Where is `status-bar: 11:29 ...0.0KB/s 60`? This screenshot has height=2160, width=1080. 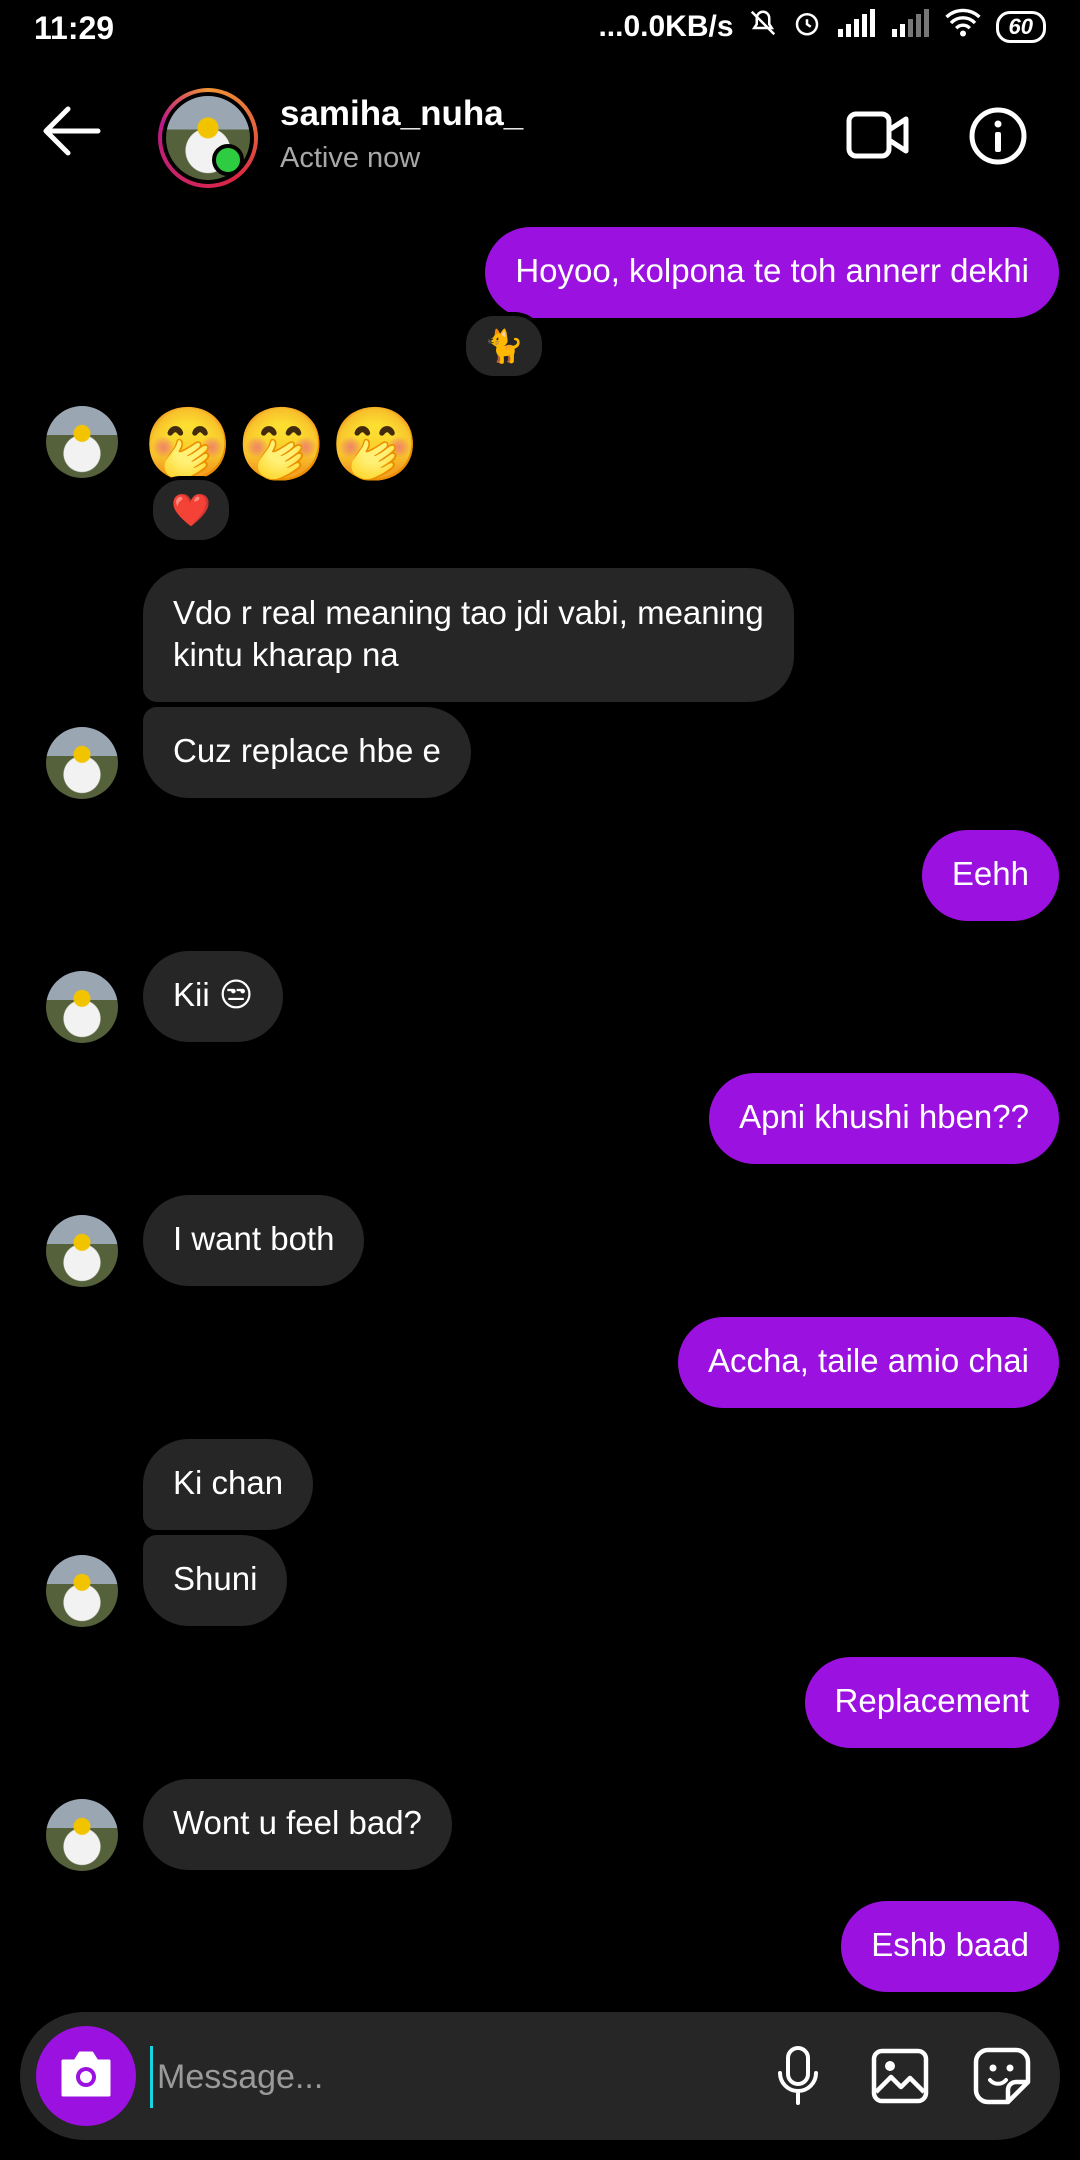 status-bar: 11:29 ...0.0KB/s 60 is located at coordinates (540, 31).